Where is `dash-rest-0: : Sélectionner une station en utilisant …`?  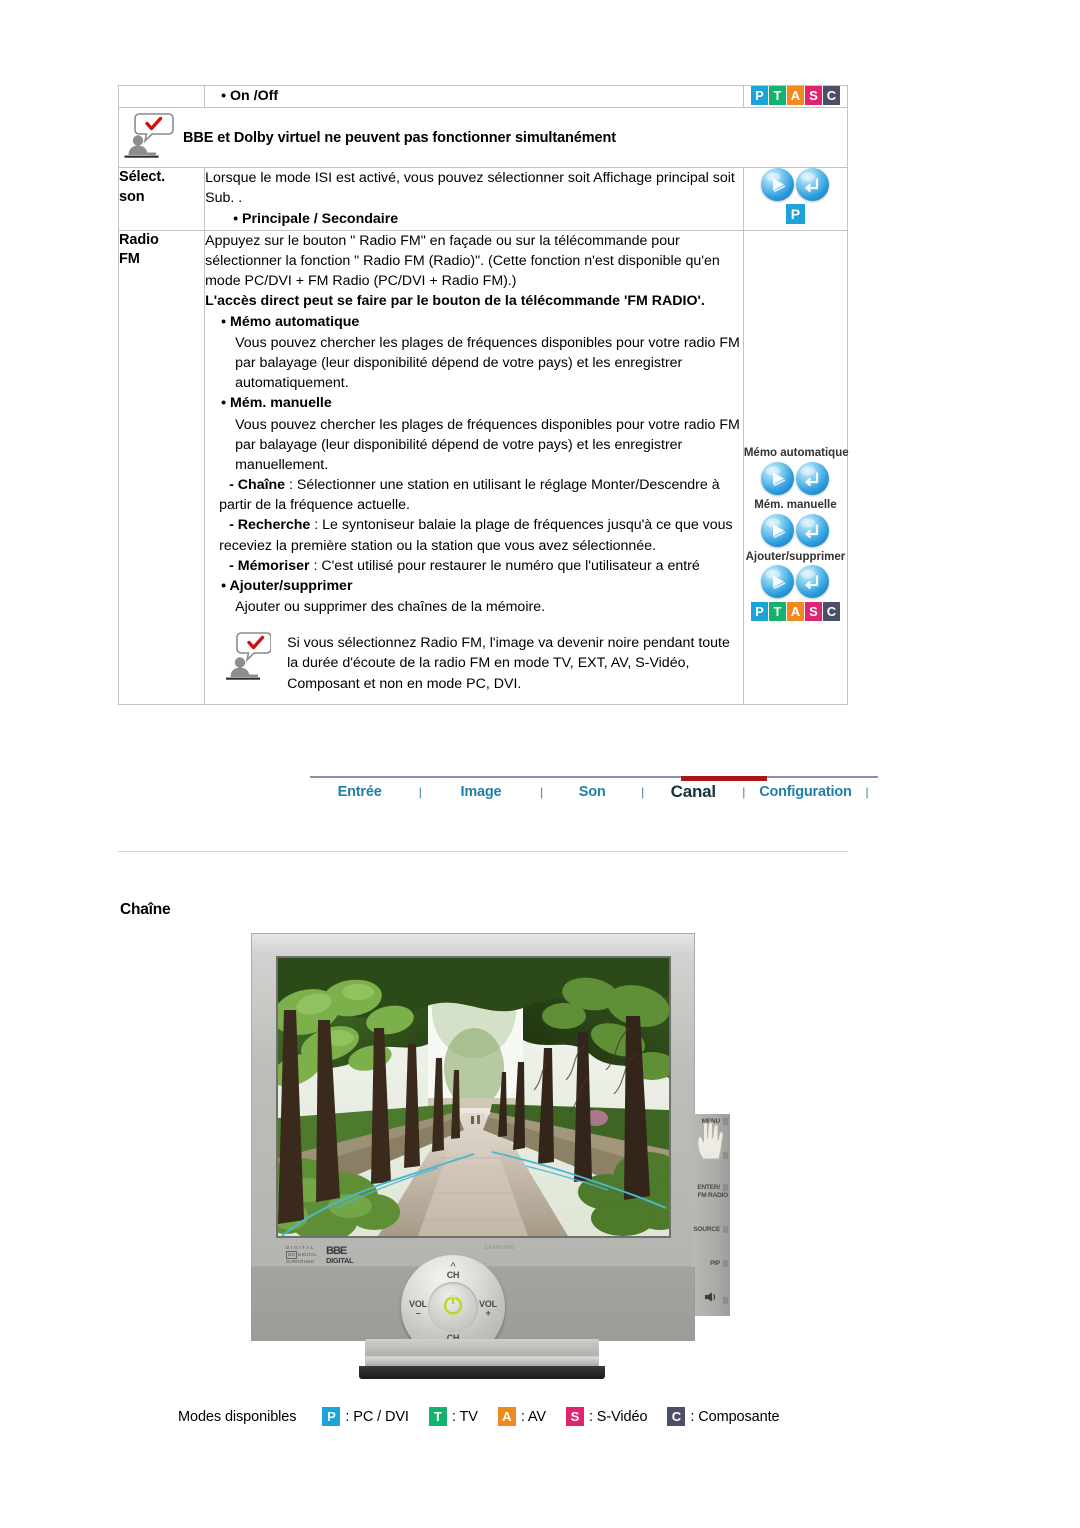
dash-rest-0: : Sélectionner une station en utilisant … is located at coordinates (469, 495).